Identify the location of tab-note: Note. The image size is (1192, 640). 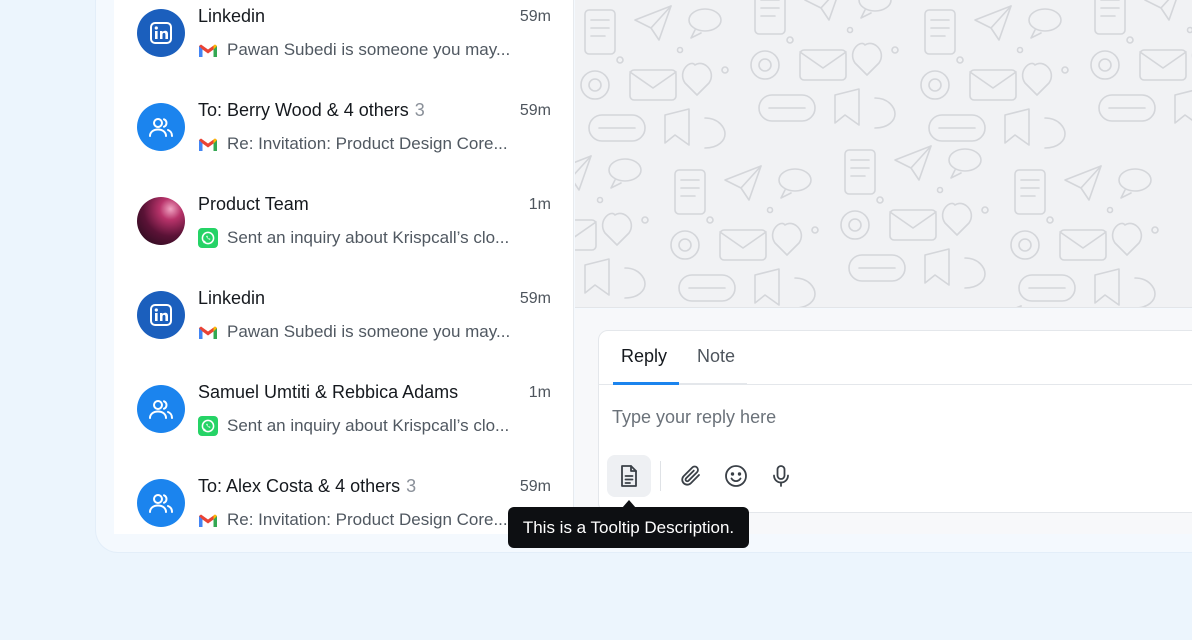
(716, 356).